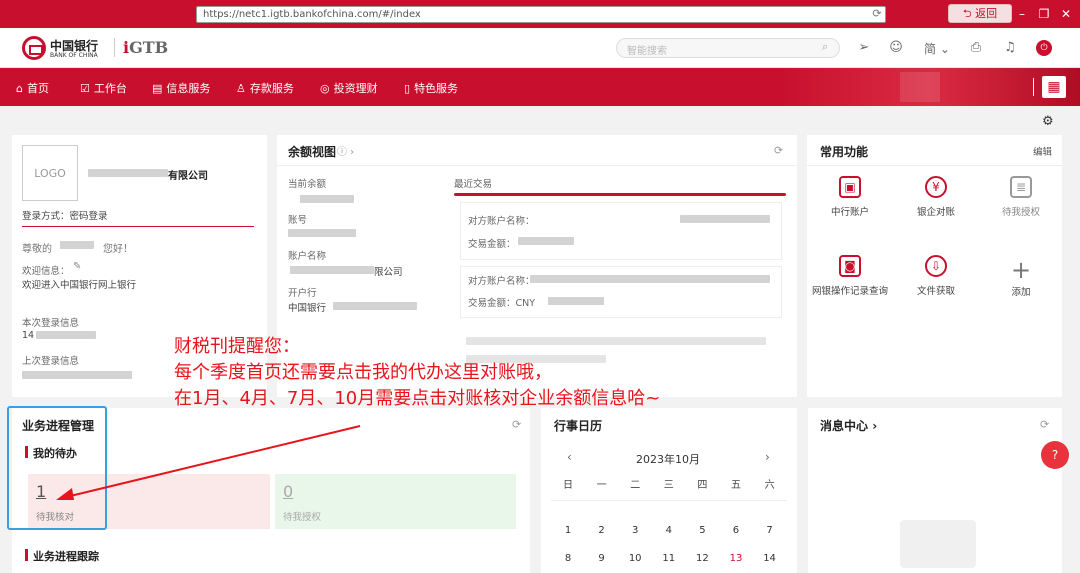 The height and width of the screenshot is (573, 1080). What do you see at coordinates (271, 88) in the screenshot?
I see `nav-label: 存款服务` at bounding box center [271, 88].